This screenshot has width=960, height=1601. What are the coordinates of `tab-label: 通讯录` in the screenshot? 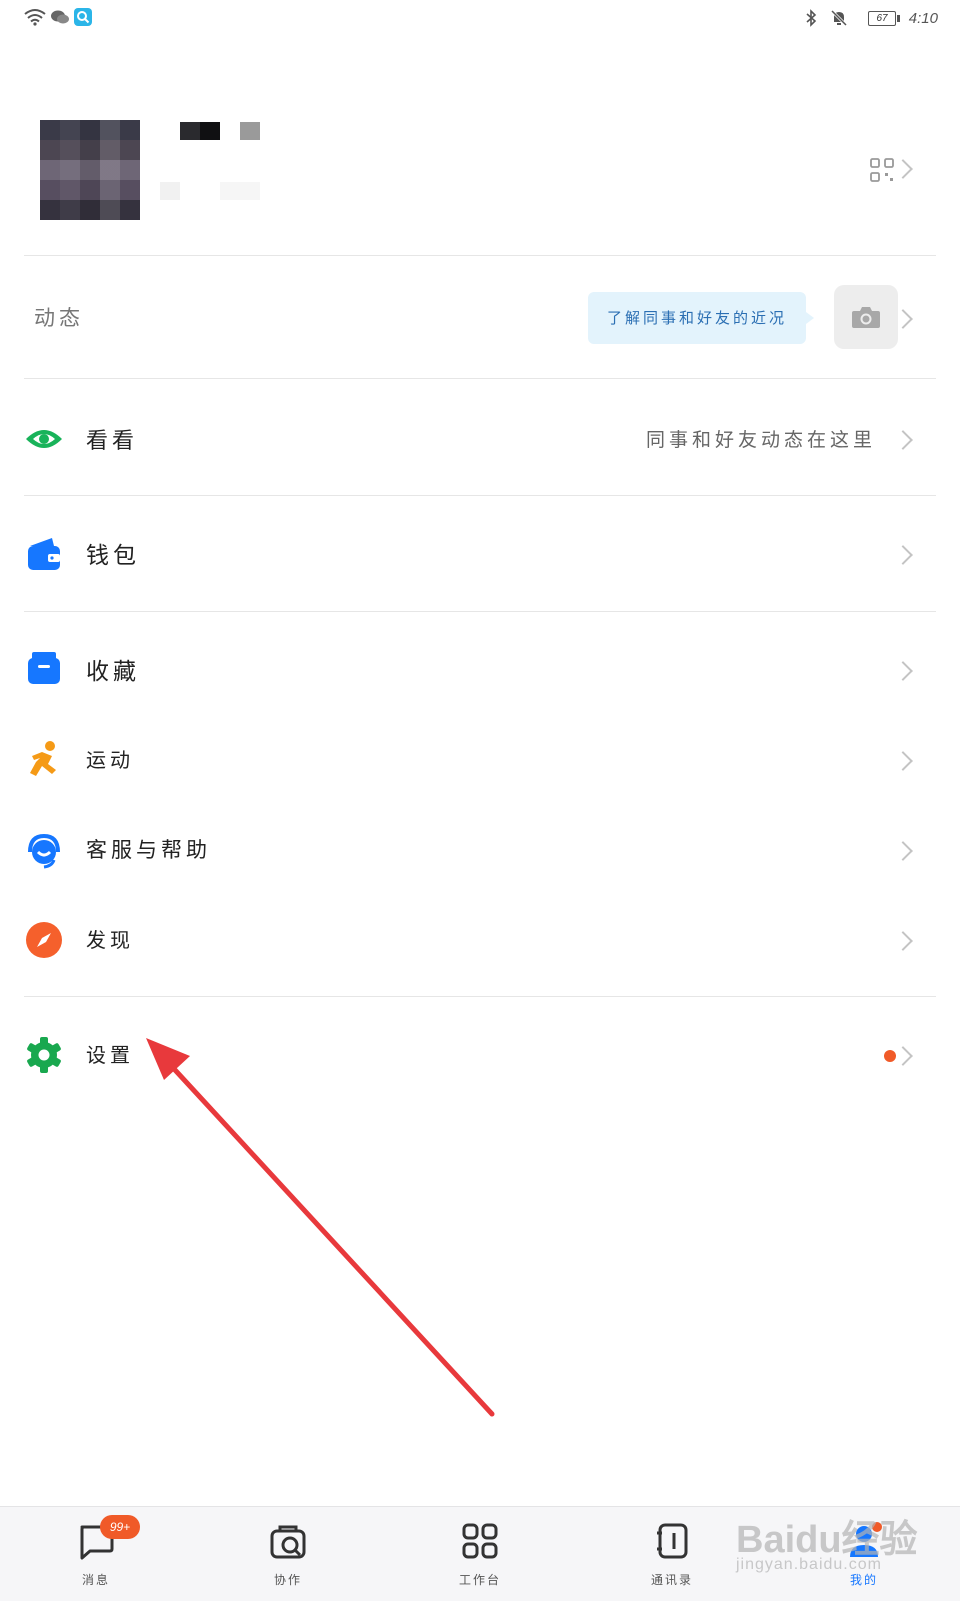 It's located at (671, 1580).